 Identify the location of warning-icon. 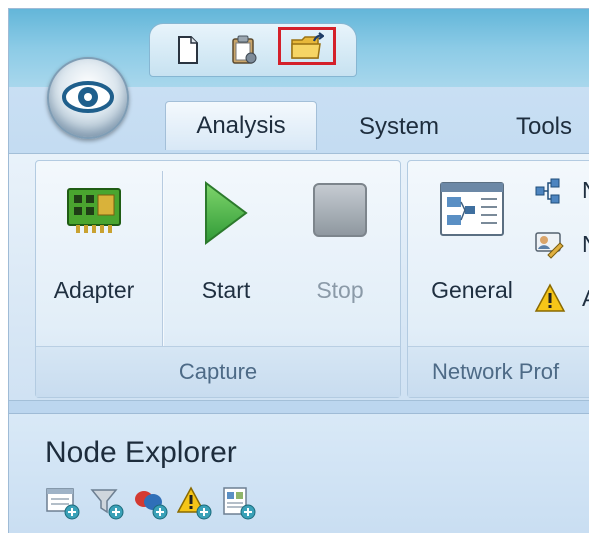
(550, 297).